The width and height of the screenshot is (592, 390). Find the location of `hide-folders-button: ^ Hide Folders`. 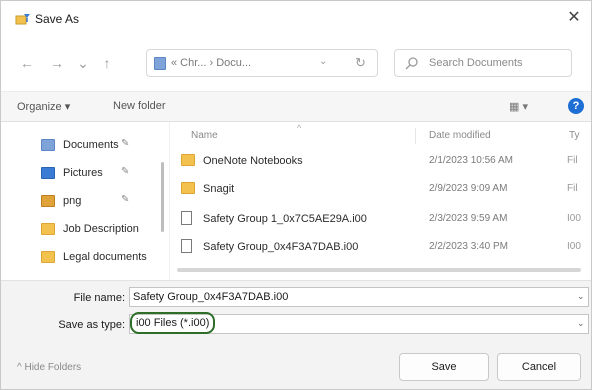

hide-folders-button: ^ Hide Folders is located at coordinates (49, 367).